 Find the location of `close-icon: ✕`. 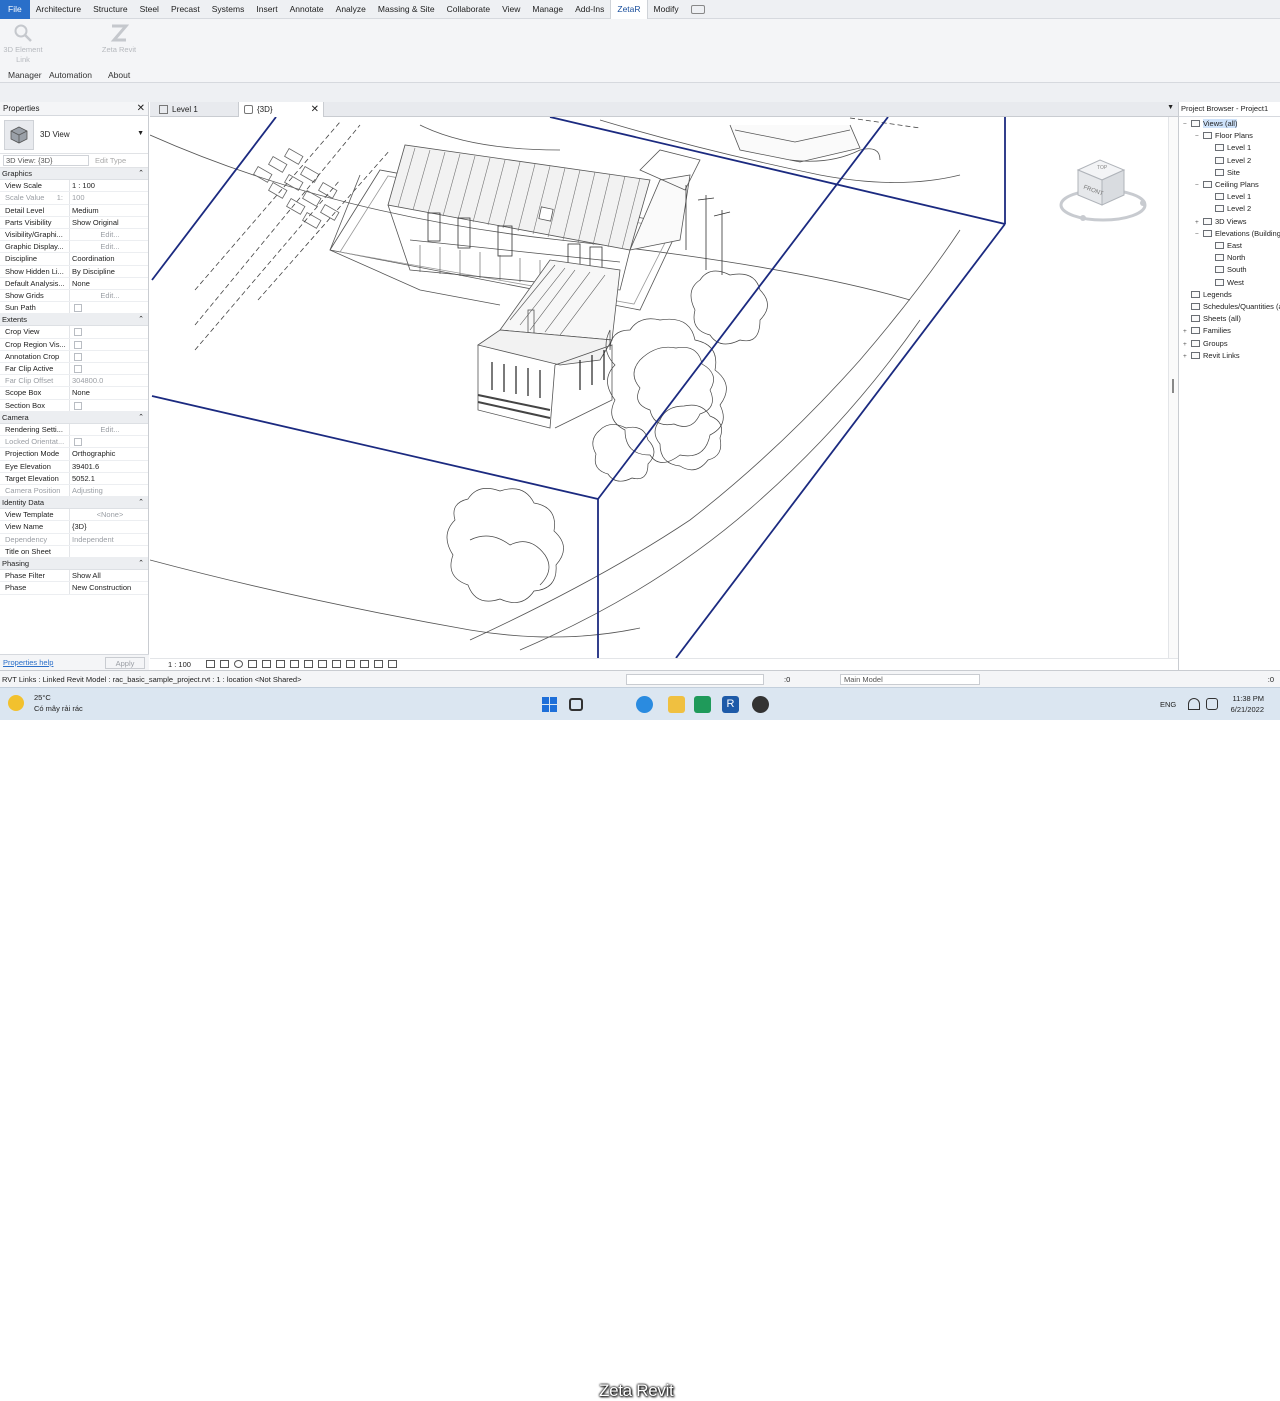

close-icon: ✕ is located at coordinates (315, 109).